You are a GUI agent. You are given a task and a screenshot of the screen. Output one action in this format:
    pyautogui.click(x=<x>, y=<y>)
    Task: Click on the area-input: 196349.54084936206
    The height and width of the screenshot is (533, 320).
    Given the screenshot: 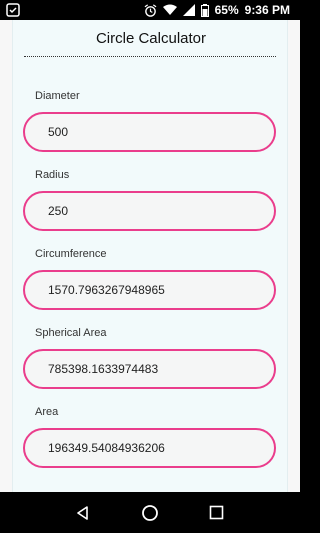 What is the action you would take?
    pyautogui.click(x=149, y=448)
    